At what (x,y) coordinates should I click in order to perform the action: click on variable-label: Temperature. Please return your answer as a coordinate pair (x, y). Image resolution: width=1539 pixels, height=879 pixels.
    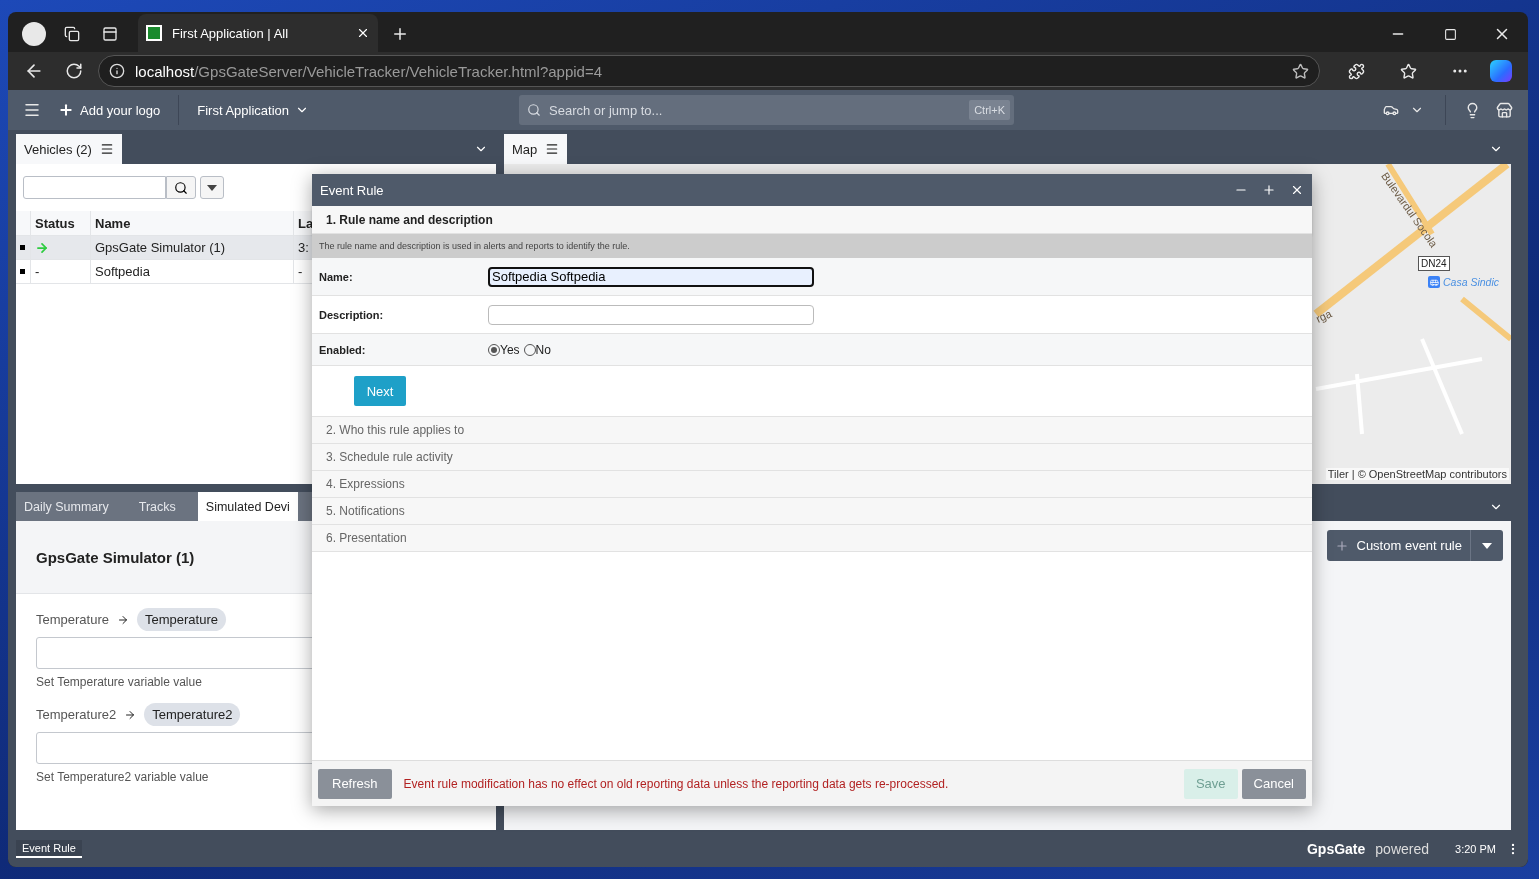
    Looking at the image, I should click on (72, 619).